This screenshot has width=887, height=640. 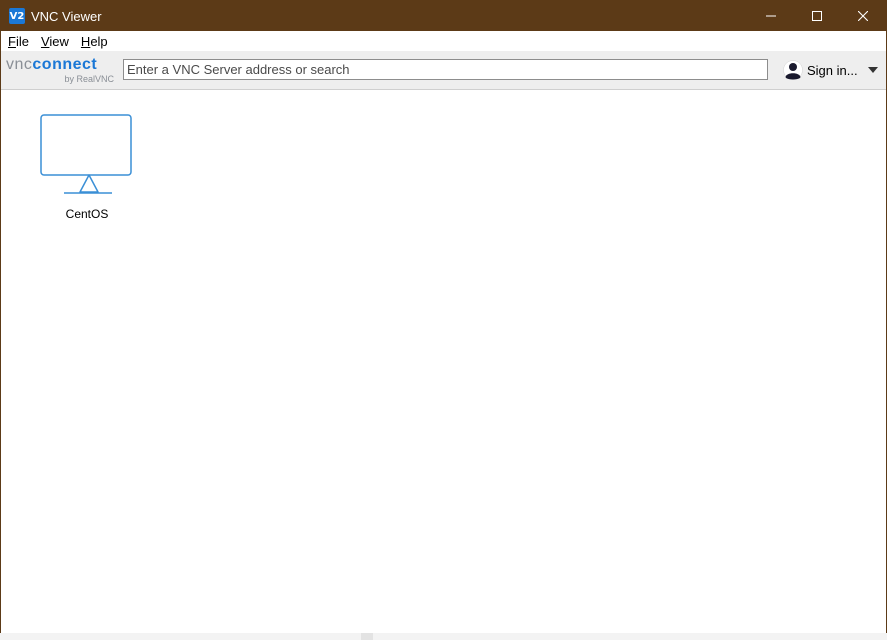 I want to click on vnc-connect-logo: vncconnect by RealVNC, so click(x=61, y=70).